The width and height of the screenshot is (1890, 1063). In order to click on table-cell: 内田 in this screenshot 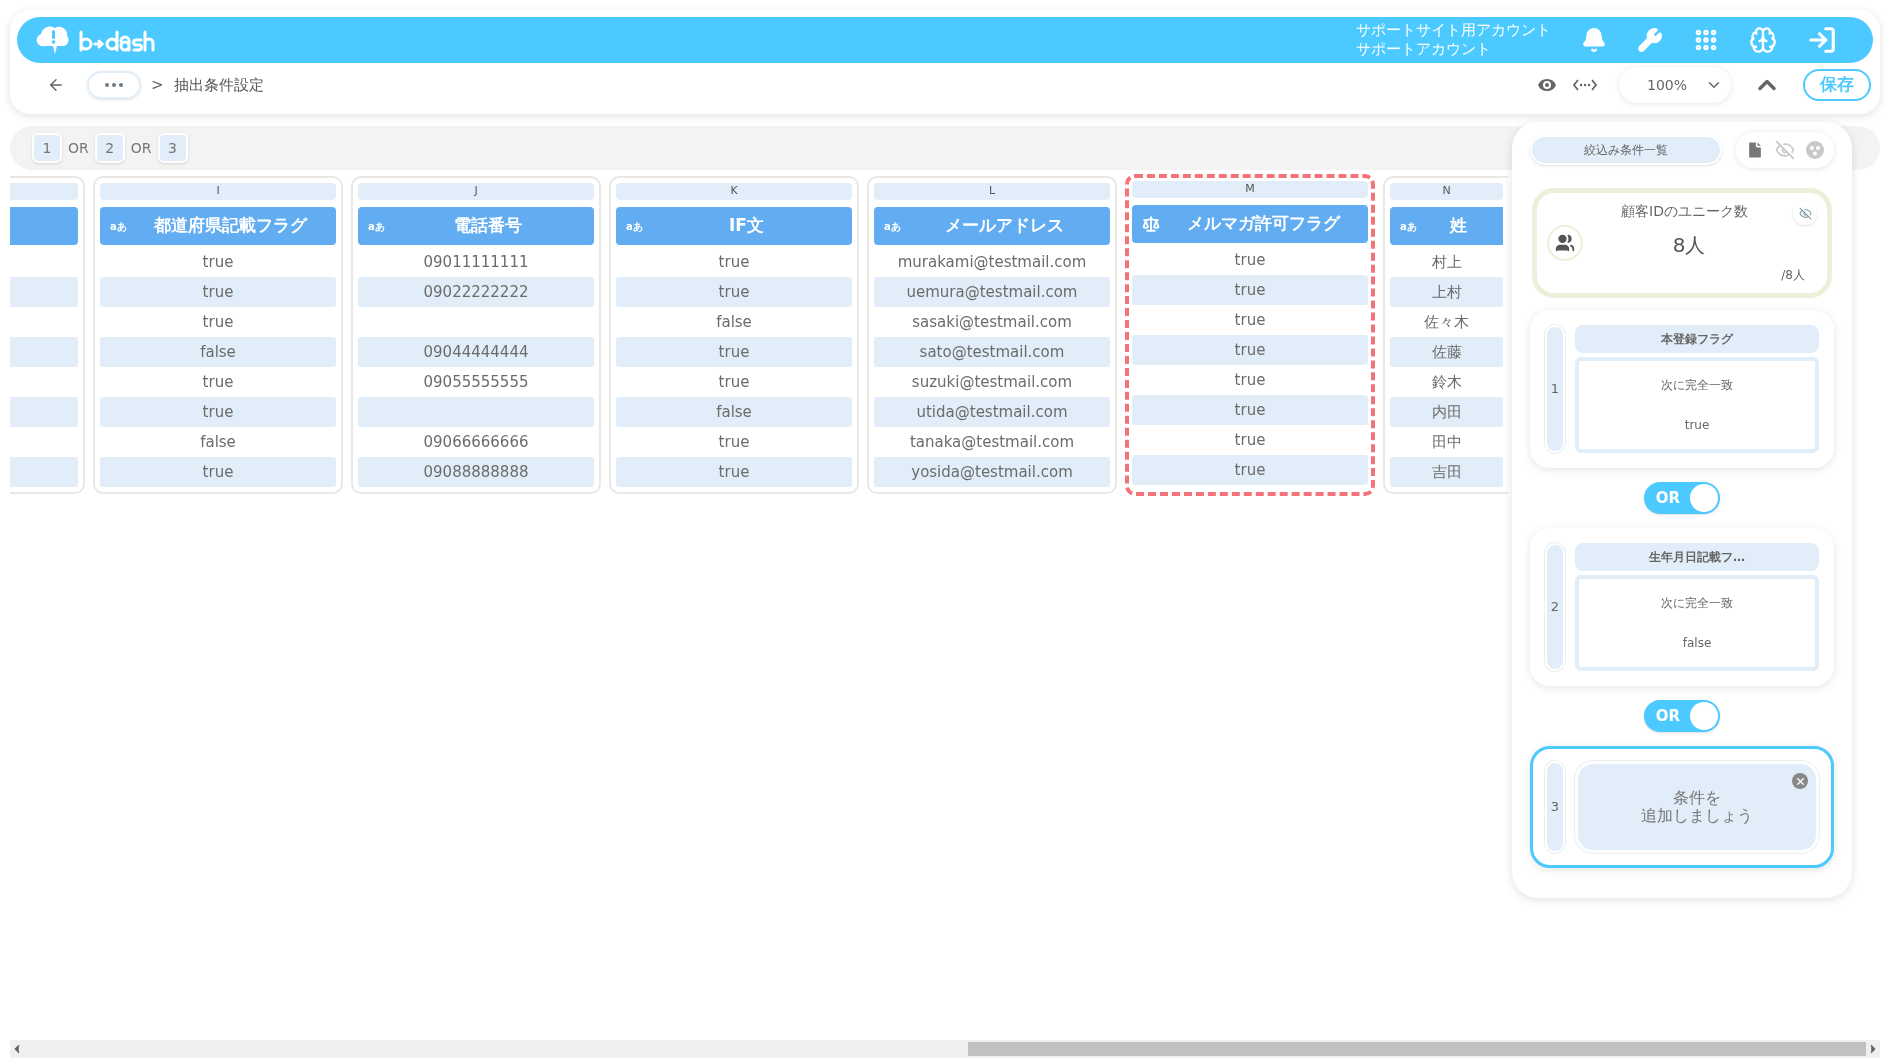, I will do `click(1446, 412)`.